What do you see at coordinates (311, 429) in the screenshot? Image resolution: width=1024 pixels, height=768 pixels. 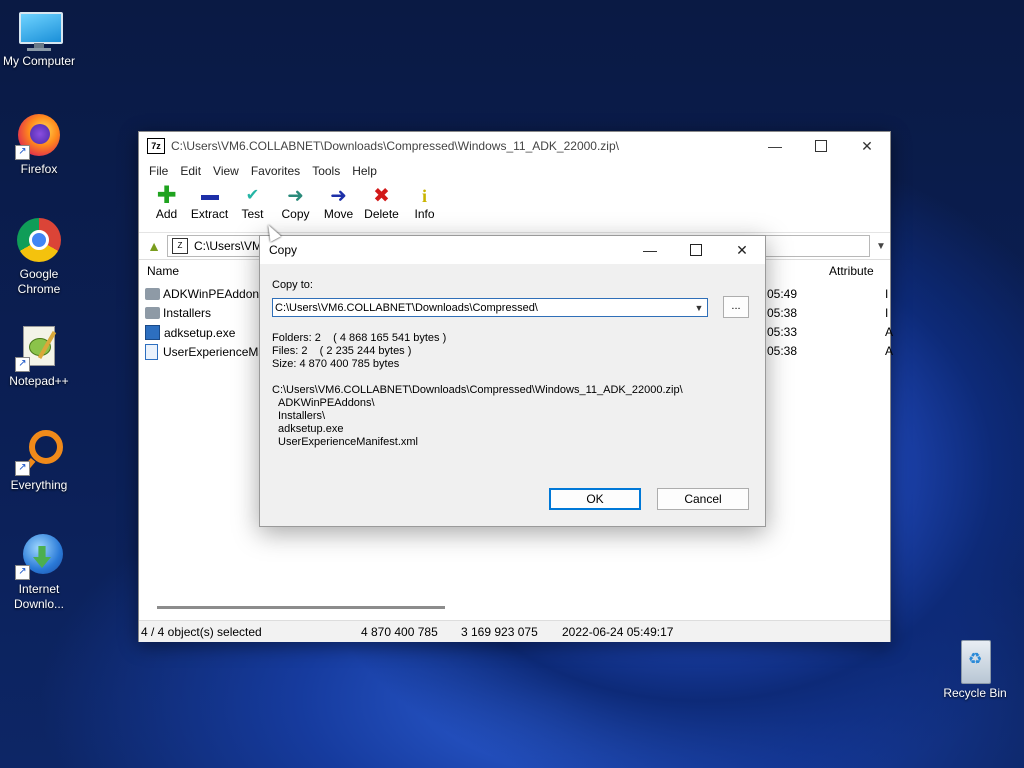 I see `source-item: adksetup.exe` at bounding box center [311, 429].